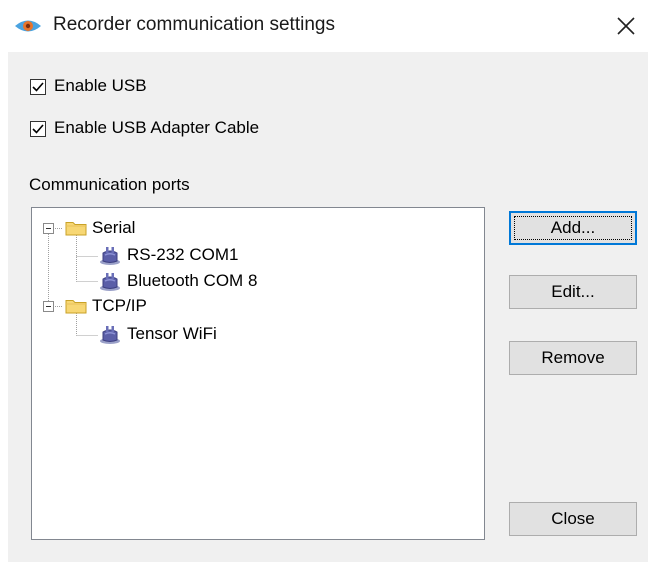  I want to click on close-button-label: Close, so click(573, 518).